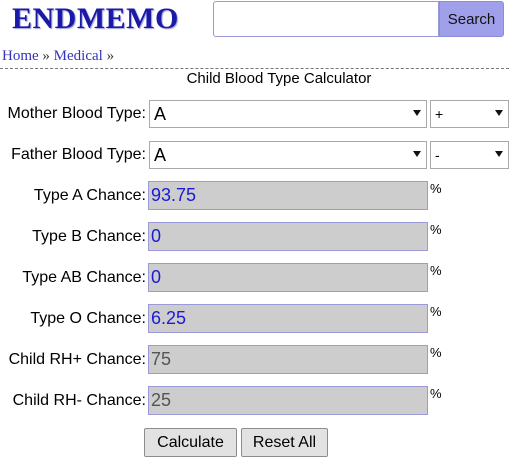 This screenshot has width=509, height=457. What do you see at coordinates (288, 236) in the screenshot?
I see `type-b-chance-field: 0` at bounding box center [288, 236].